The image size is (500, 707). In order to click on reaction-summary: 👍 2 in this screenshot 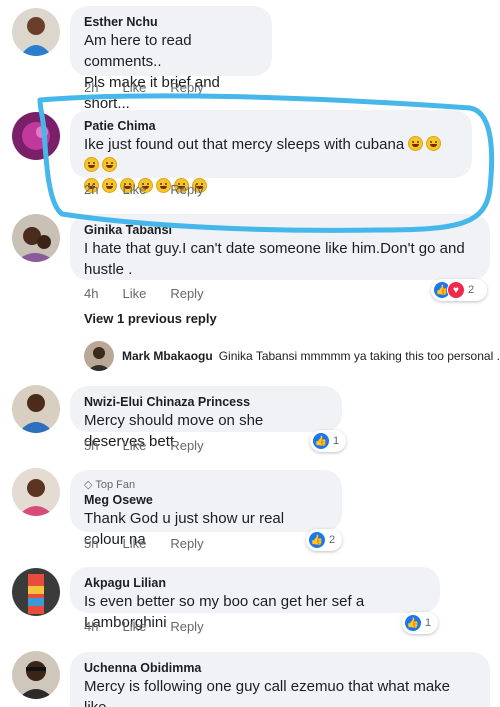, I will do `click(324, 540)`.